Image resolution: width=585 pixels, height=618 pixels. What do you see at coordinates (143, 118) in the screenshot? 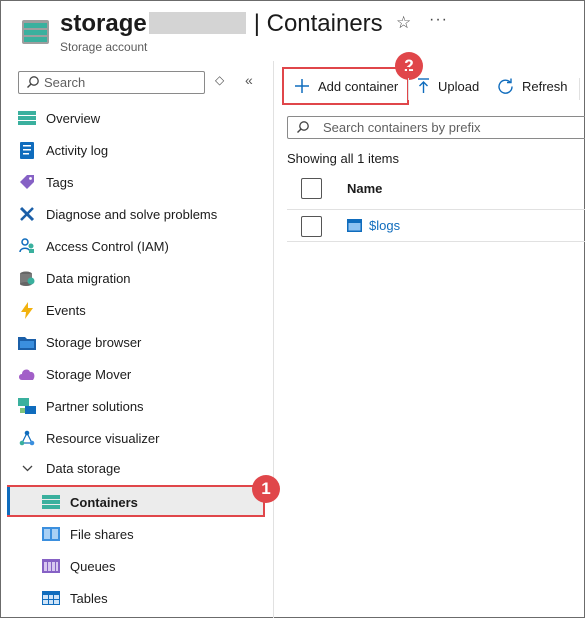
I see `sidebar-item-overview: Overview` at bounding box center [143, 118].